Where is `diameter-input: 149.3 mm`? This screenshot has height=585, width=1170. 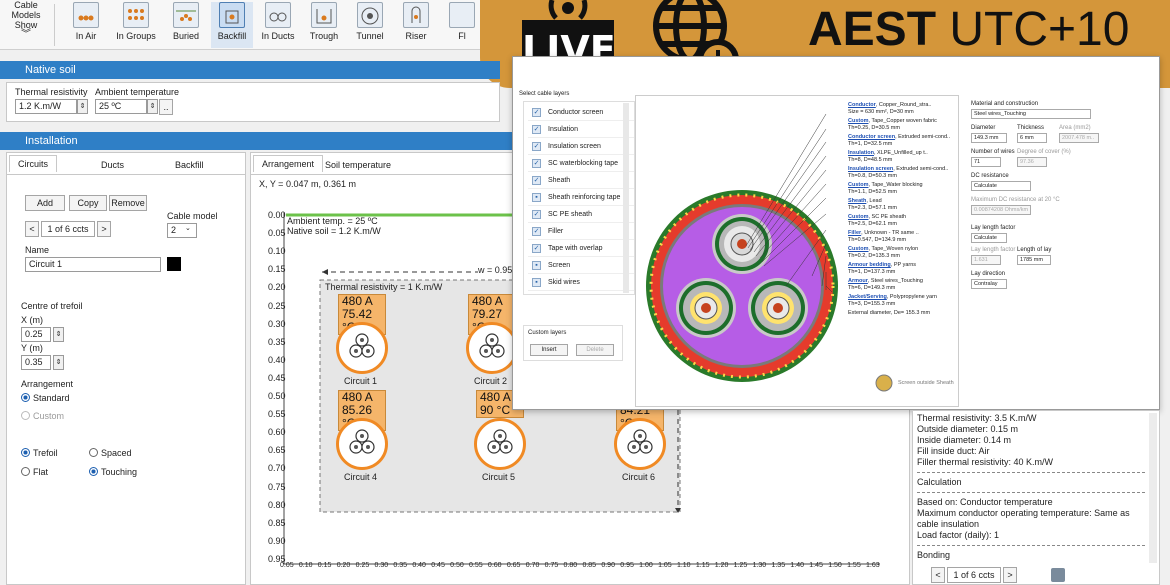
diameter-input: 149.3 mm is located at coordinates (989, 138).